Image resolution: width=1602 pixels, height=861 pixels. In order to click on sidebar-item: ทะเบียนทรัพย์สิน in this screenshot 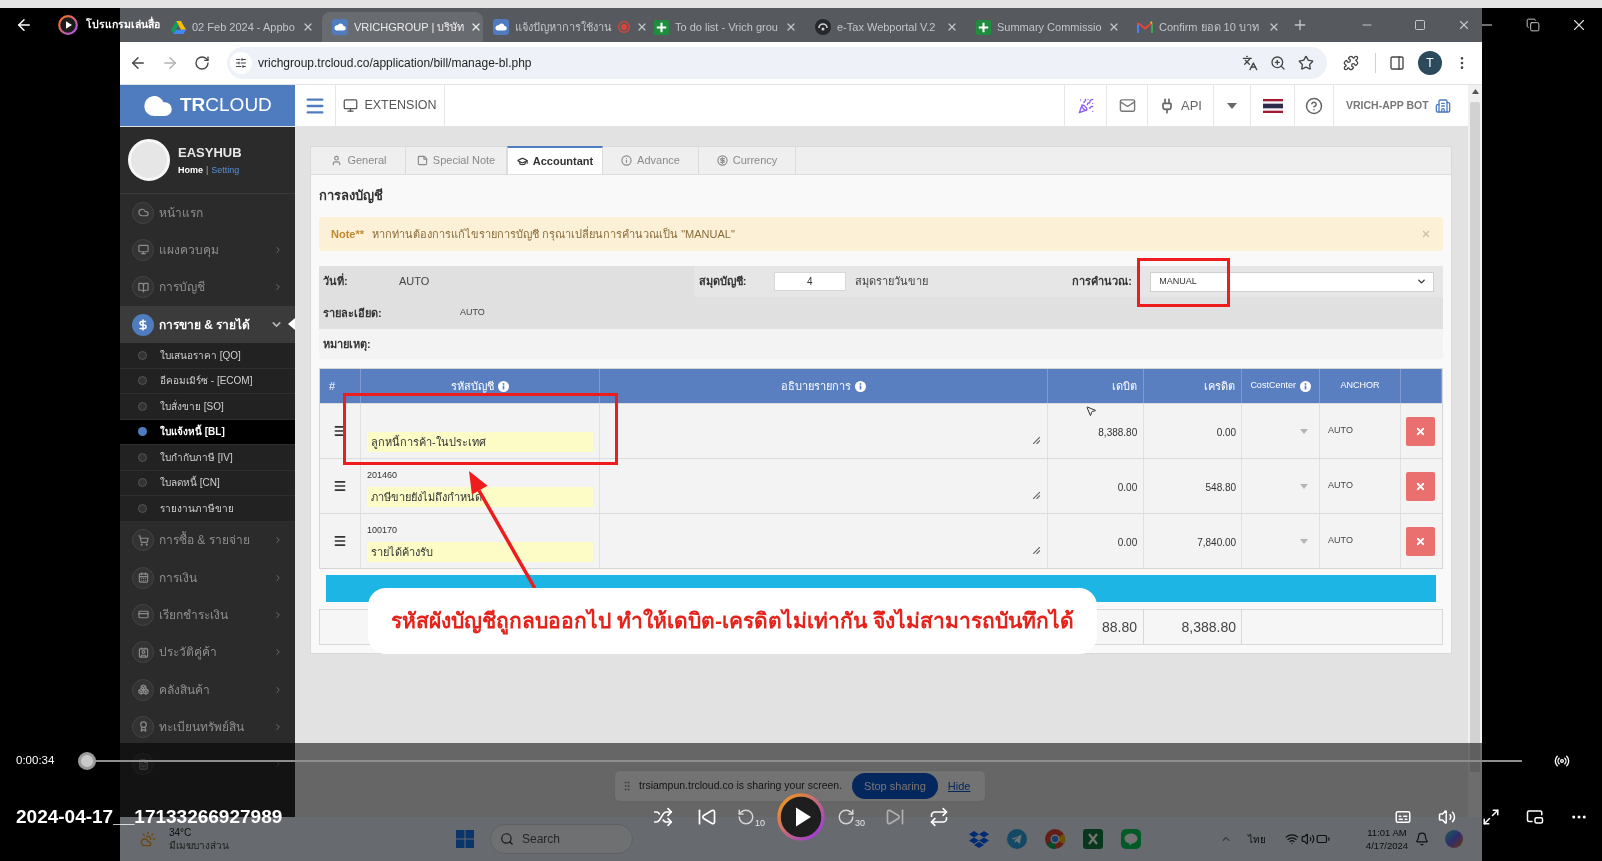, I will do `click(207, 727)`.